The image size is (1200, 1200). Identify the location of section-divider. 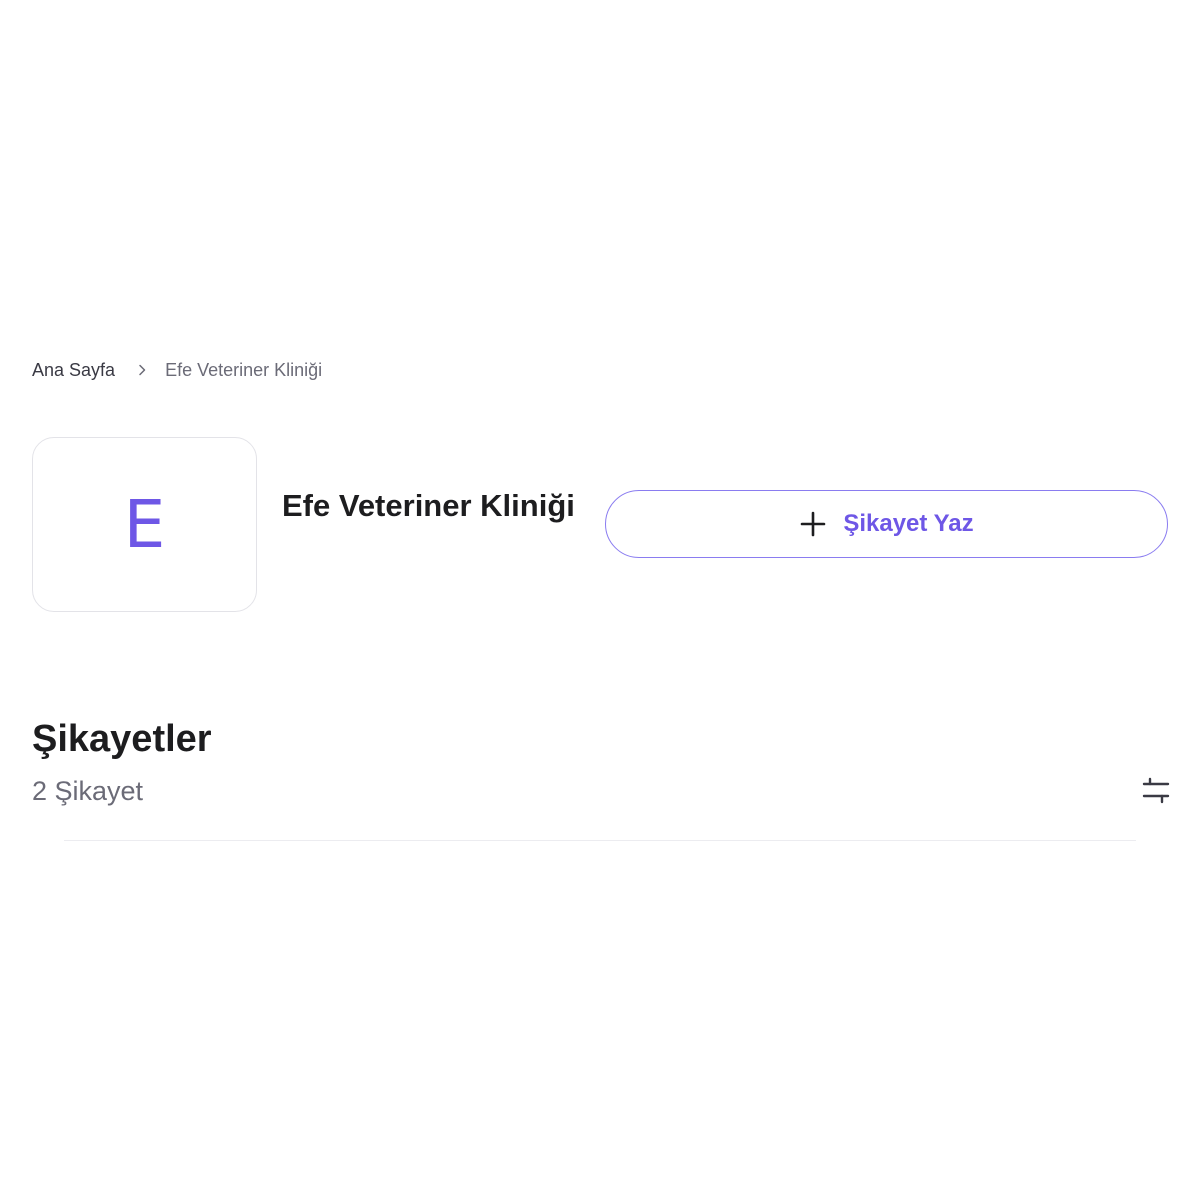
(600, 840).